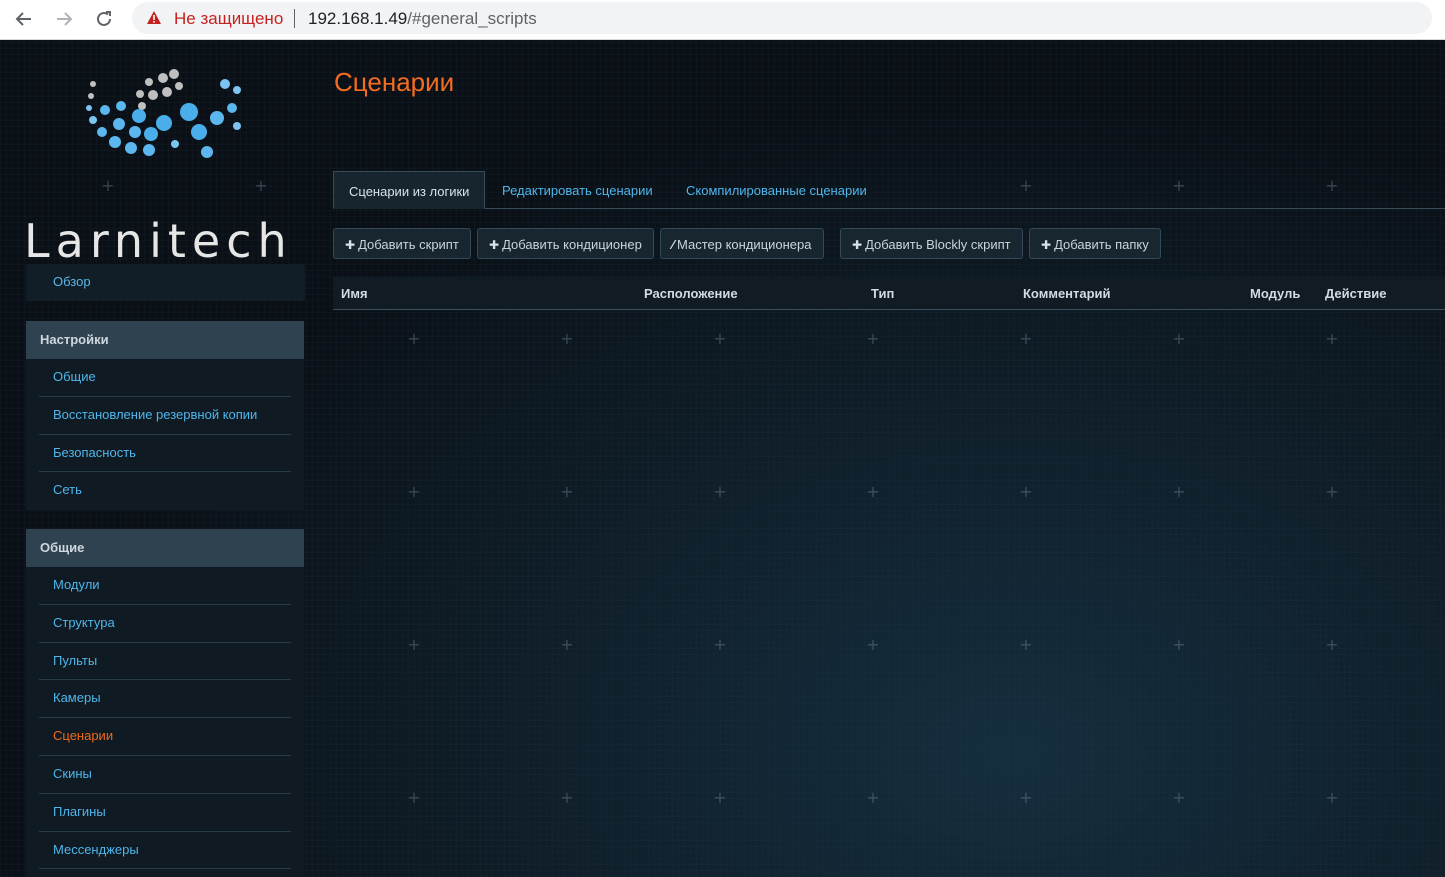 Image resolution: width=1445 pixels, height=877 pixels. I want to click on sidebar-item-cameras: Камеры, so click(165, 699).